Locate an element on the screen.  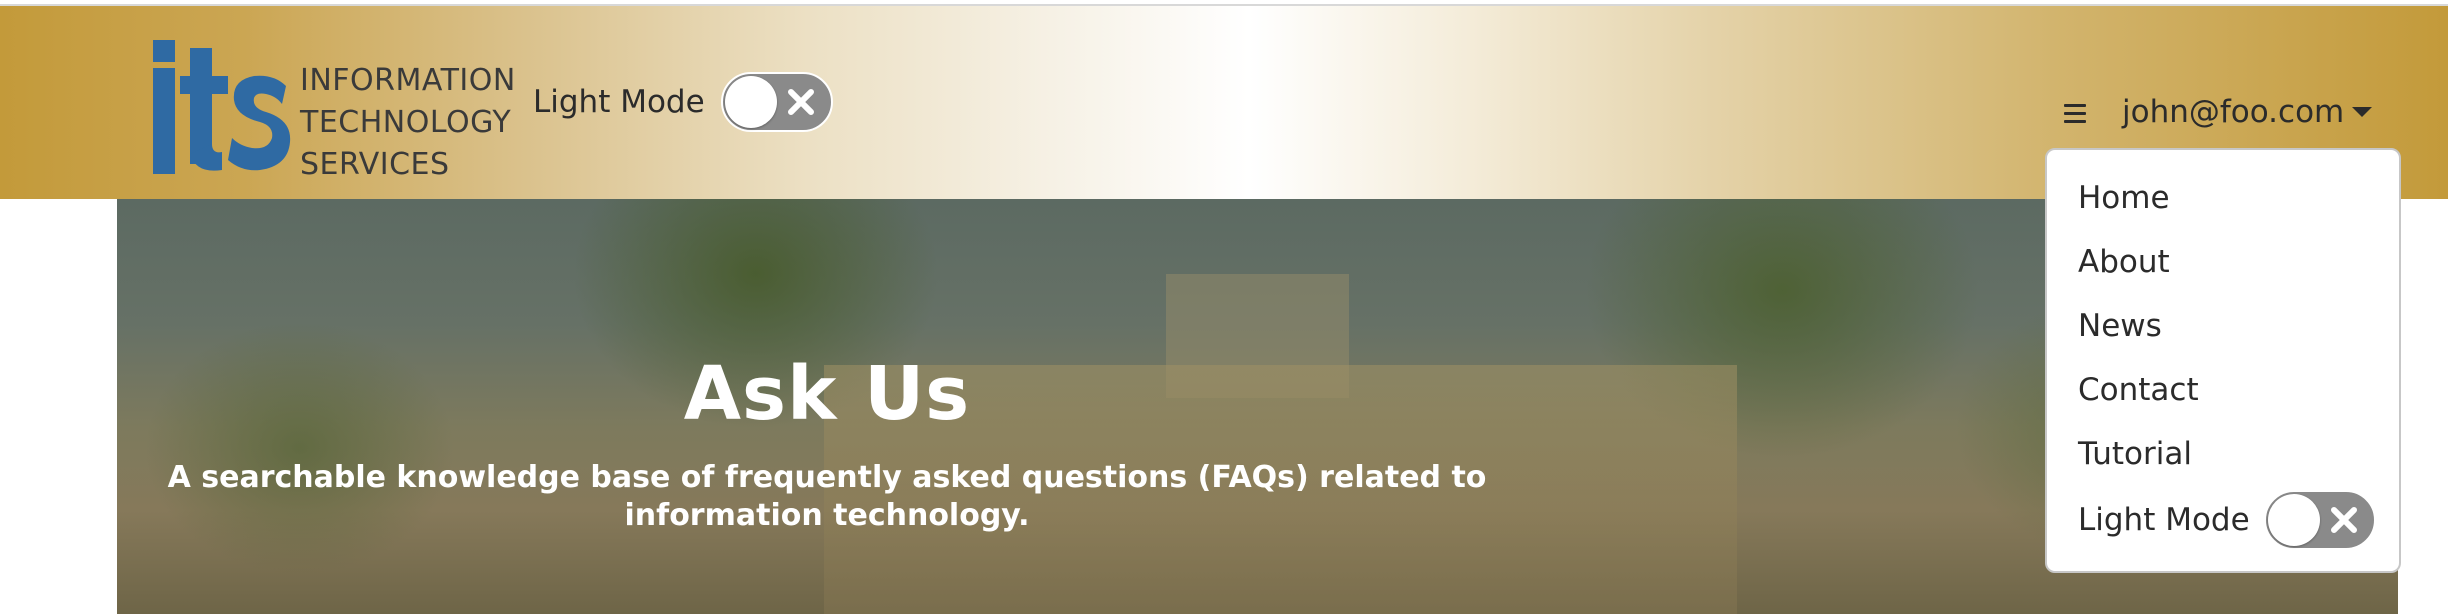
menu-item-about: About is located at coordinates (2124, 262).